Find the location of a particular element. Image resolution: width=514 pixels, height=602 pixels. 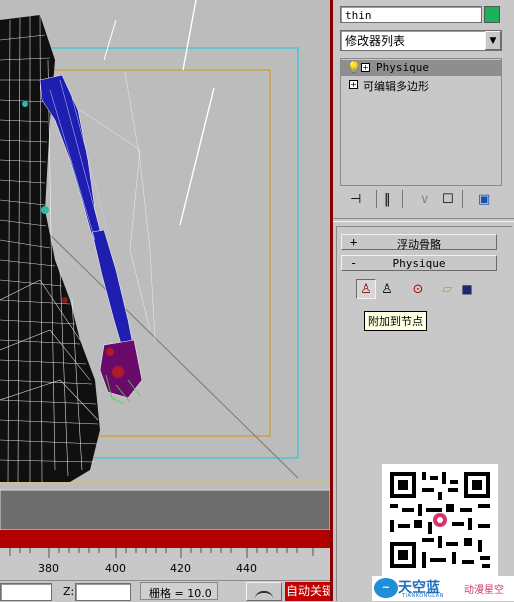

floppy-disk-icon: ■ is located at coordinates (467, 289).